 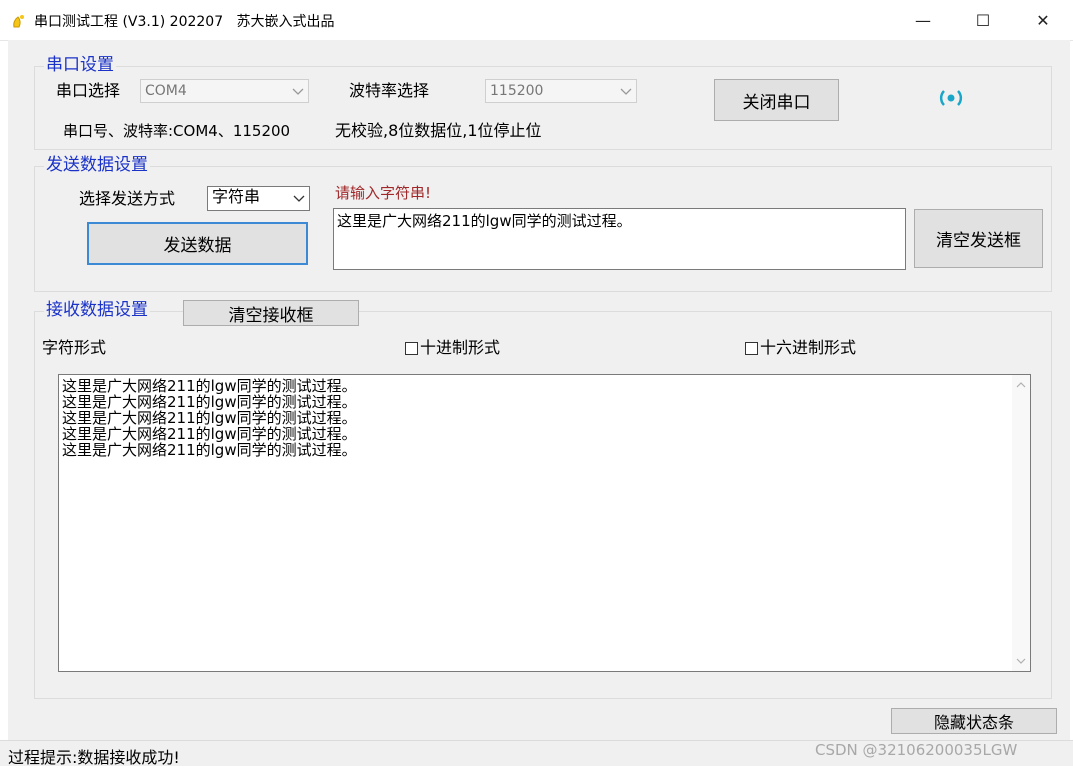 I want to click on maximize-button: ☐, so click(x=983, y=20).